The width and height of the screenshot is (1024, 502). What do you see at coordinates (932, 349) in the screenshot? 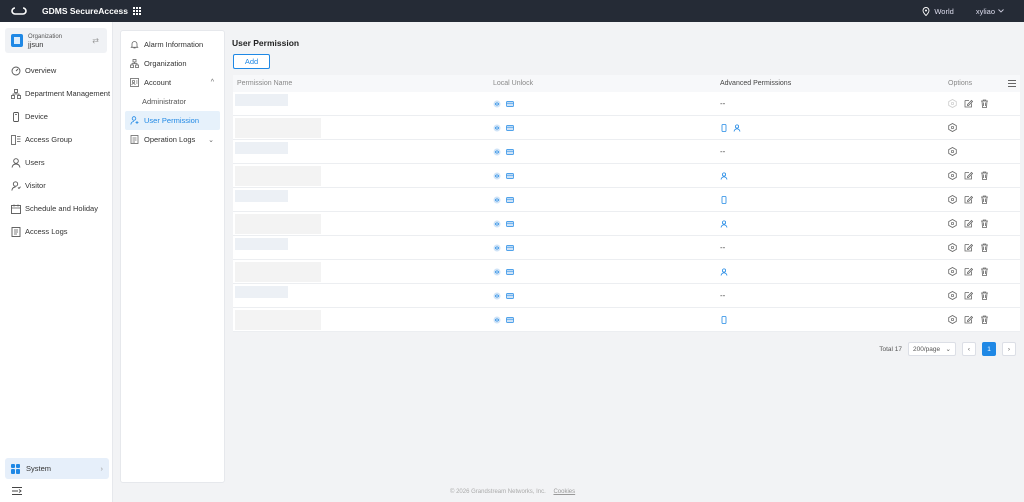
I see `page-size-select: 200/page ⌄` at bounding box center [932, 349].